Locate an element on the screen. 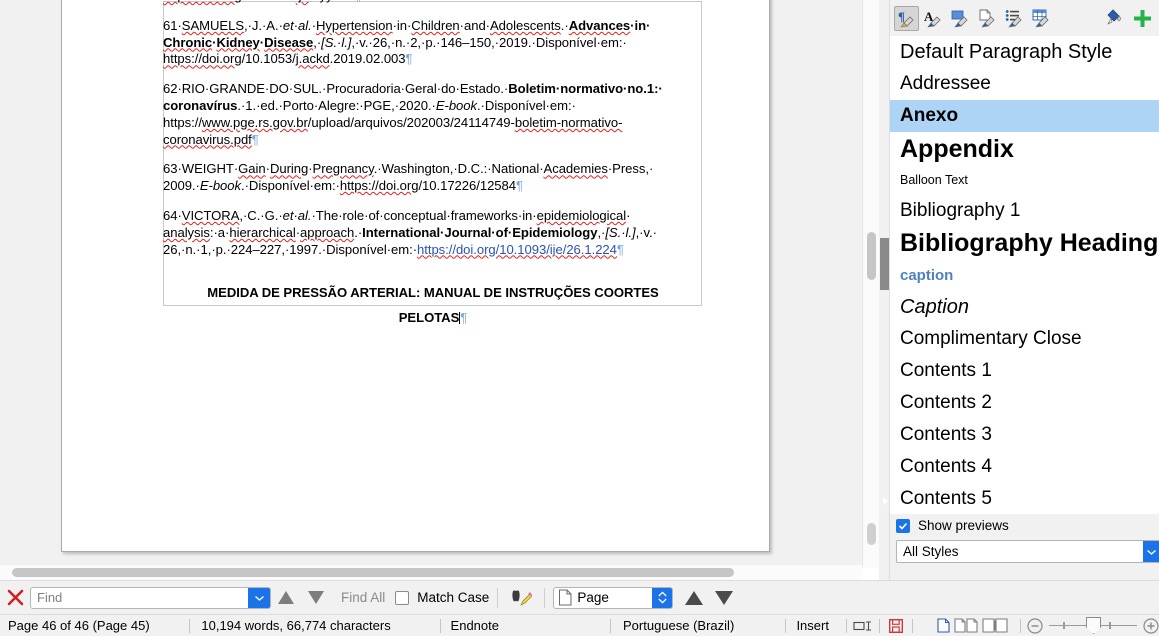  heading-line-2: PELOTAS is located at coordinates (429, 318).